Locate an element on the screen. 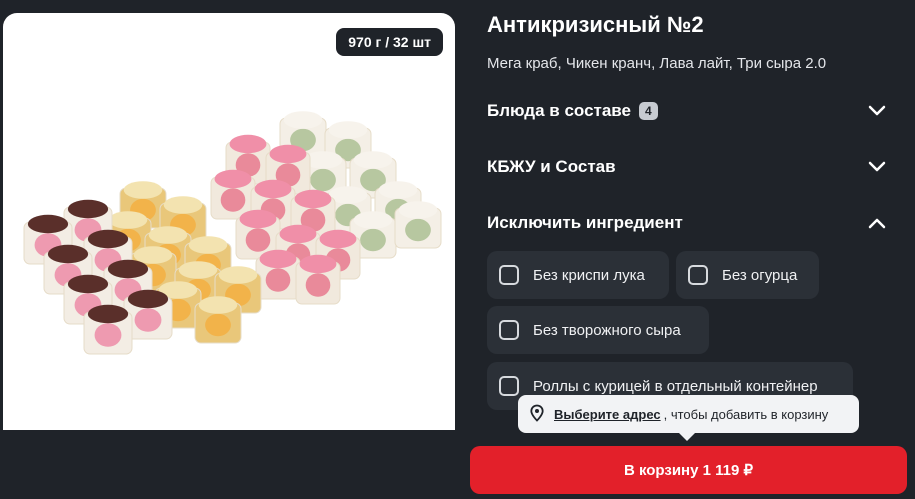 The width and height of the screenshot is (915, 499). option-no-cucumber: Без огурца is located at coordinates (747, 275).